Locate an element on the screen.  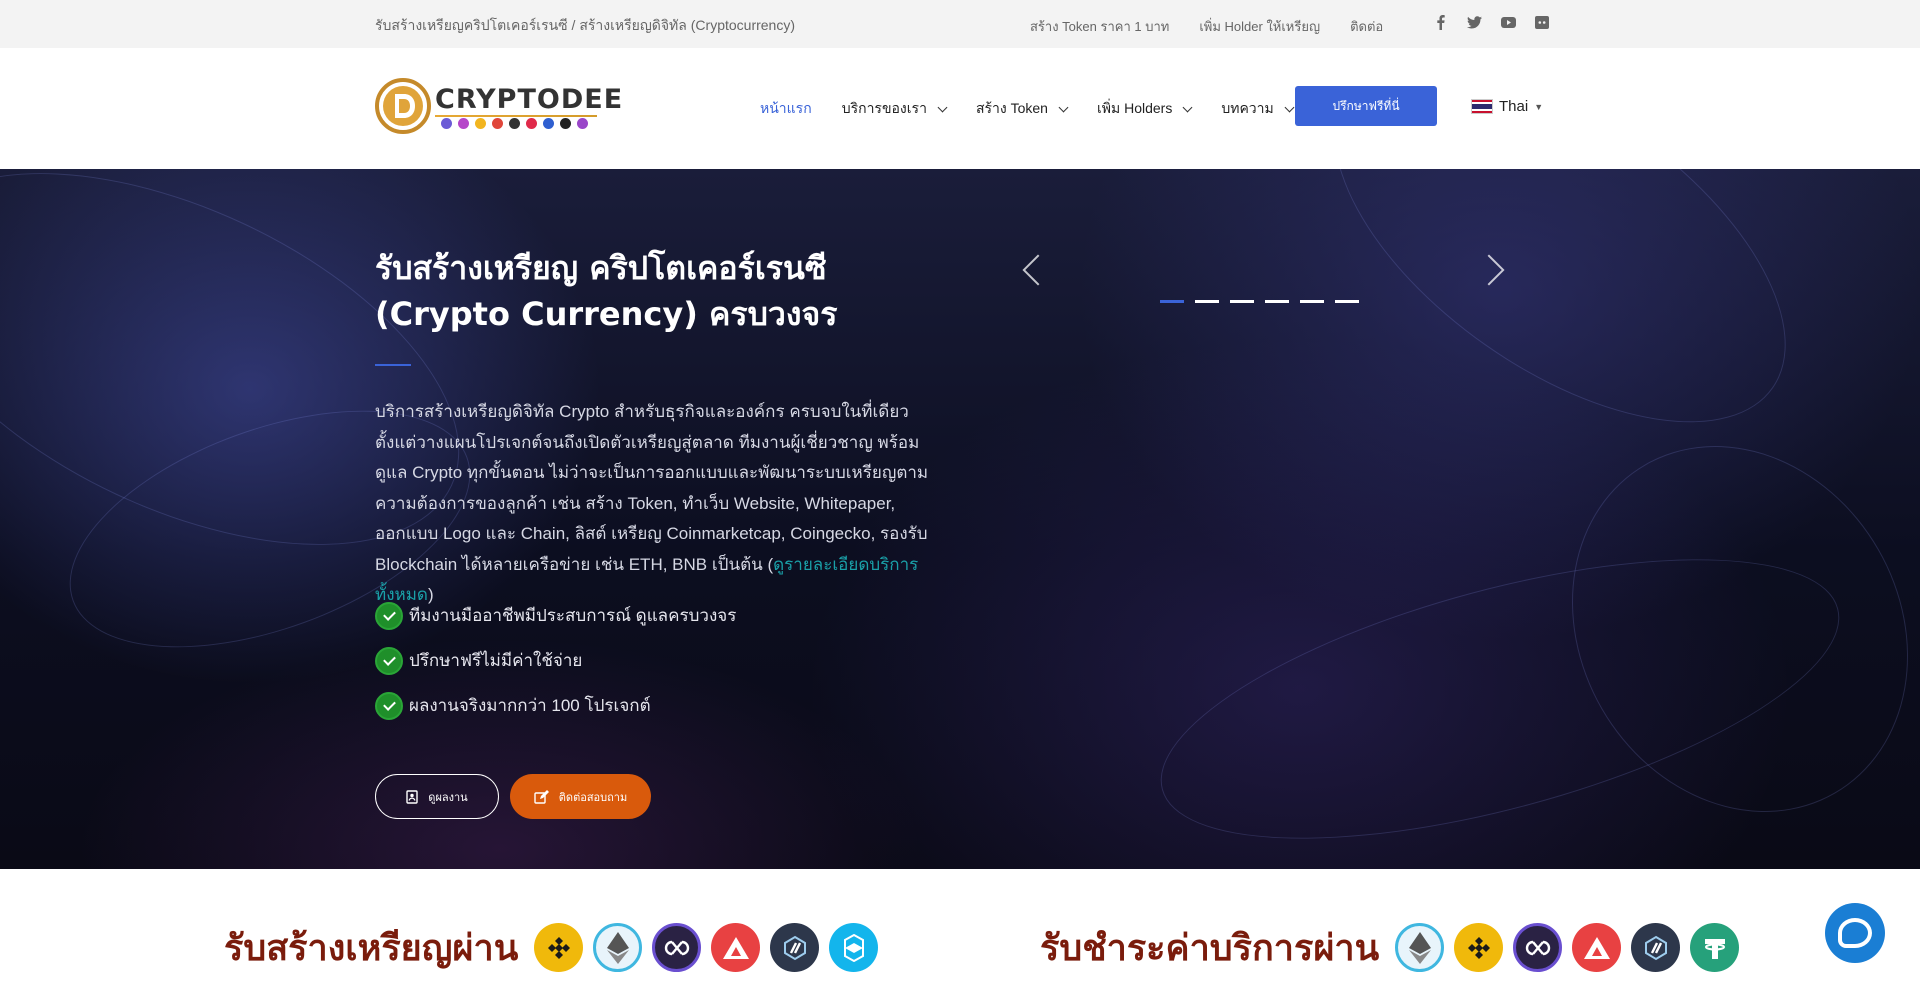
contact-card-icon is located at coordinates (412, 796).